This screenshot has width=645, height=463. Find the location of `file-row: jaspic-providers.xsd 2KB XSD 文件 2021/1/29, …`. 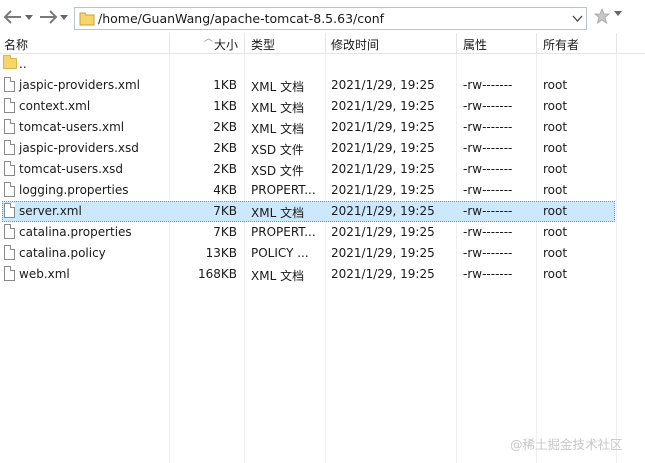

file-row: jaspic-providers.xsd 2KB XSD 文件 2021/1/29, … is located at coordinates (322, 148).